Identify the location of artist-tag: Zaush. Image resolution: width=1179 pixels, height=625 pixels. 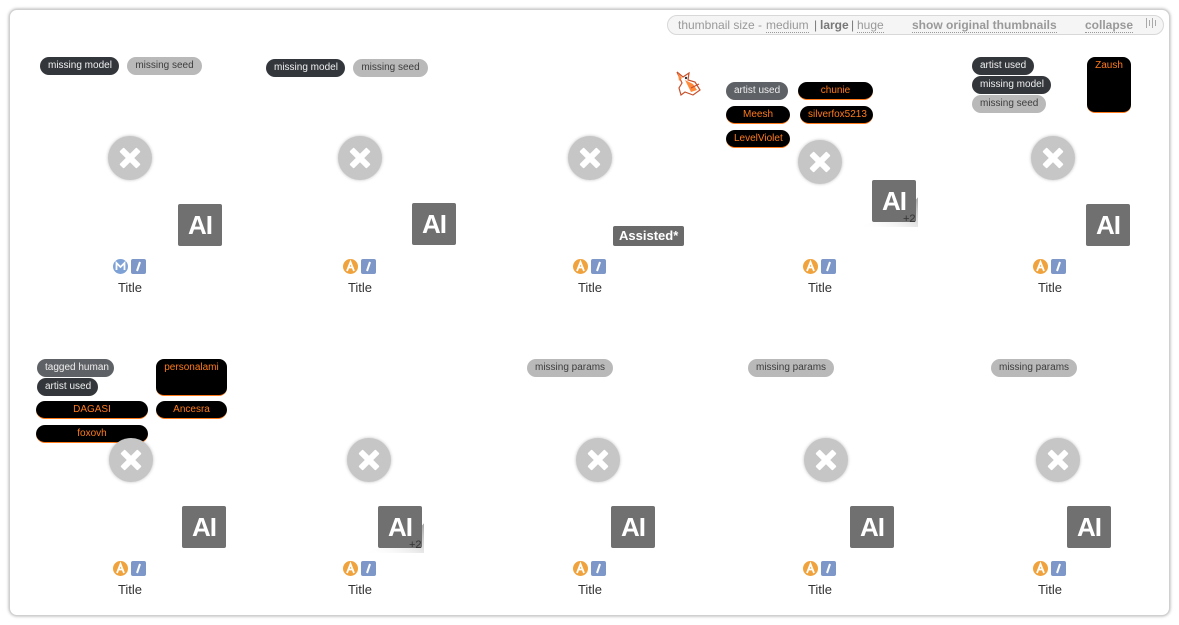
(1109, 85).